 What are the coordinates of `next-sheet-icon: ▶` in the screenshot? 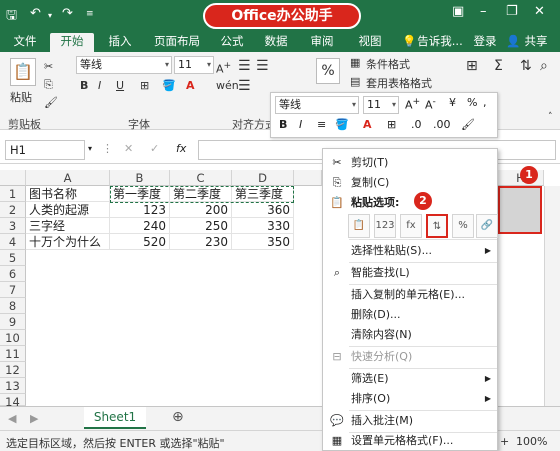 It's located at (34, 418).